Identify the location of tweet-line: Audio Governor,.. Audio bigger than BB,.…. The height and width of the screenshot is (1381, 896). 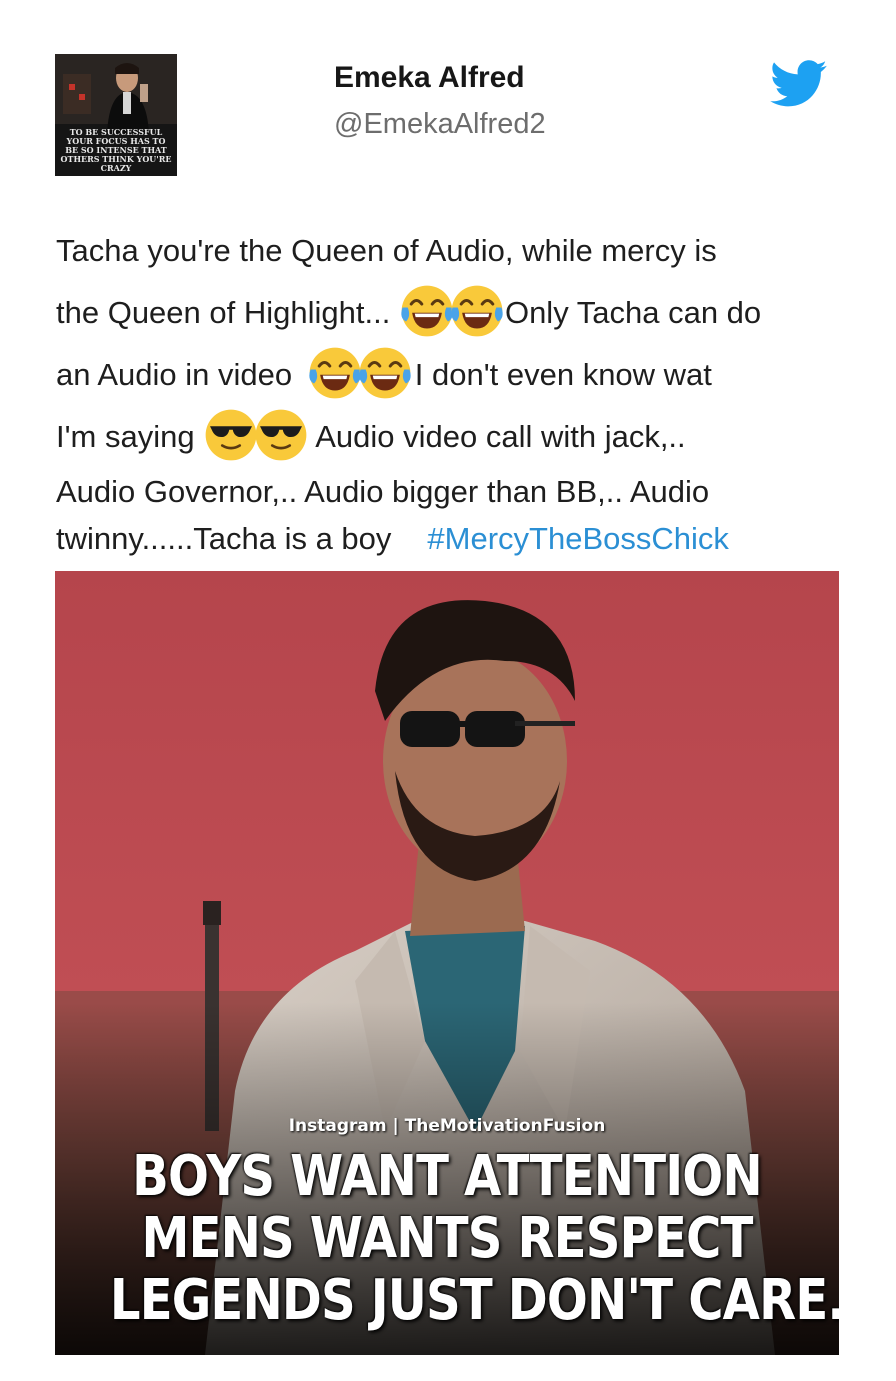
(451, 491).